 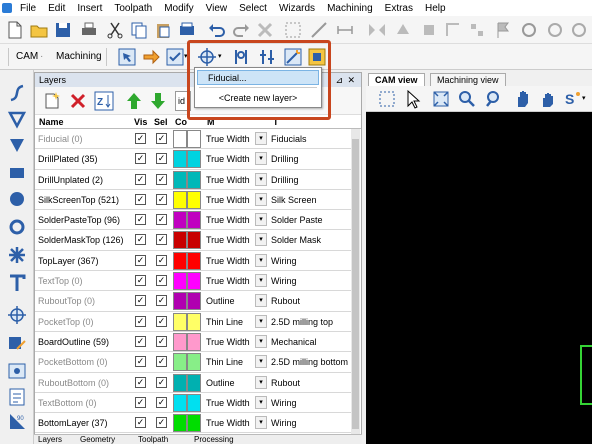 What do you see at coordinates (63, 30) in the screenshot?
I see `save-icon` at bounding box center [63, 30].